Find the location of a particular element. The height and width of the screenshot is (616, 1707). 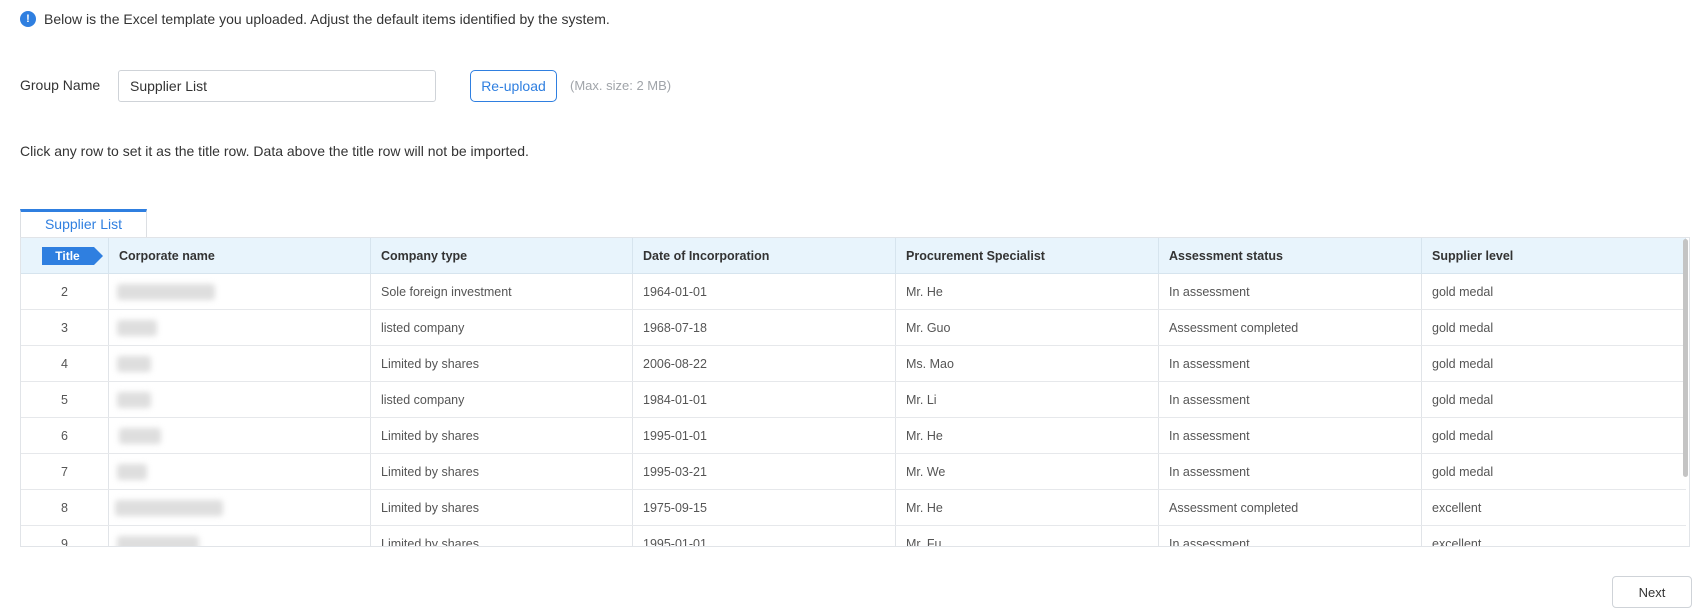

max-size-hint: (Max. size: 2 MB) is located at coordinates (621, 85).